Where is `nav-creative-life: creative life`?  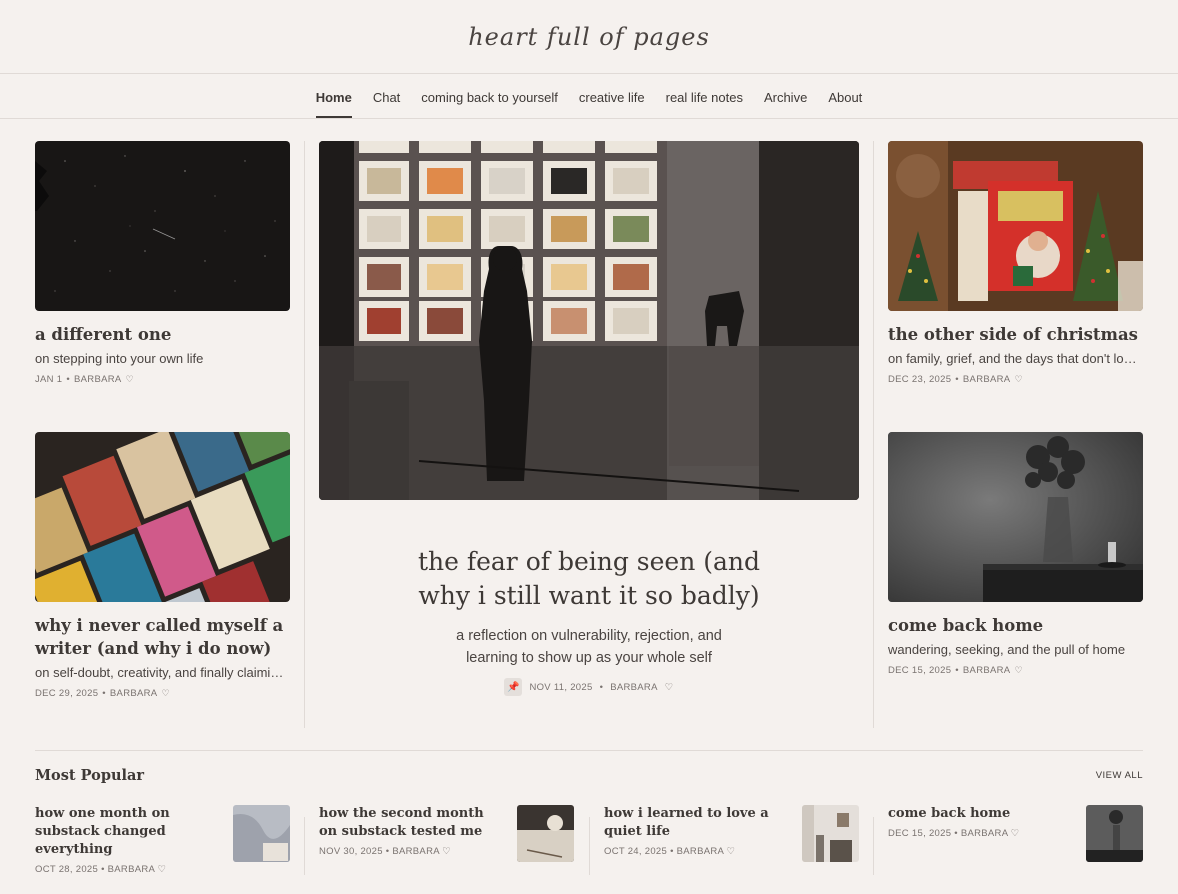
nav-creative-life: creative life is located at coordinates (612, 96).